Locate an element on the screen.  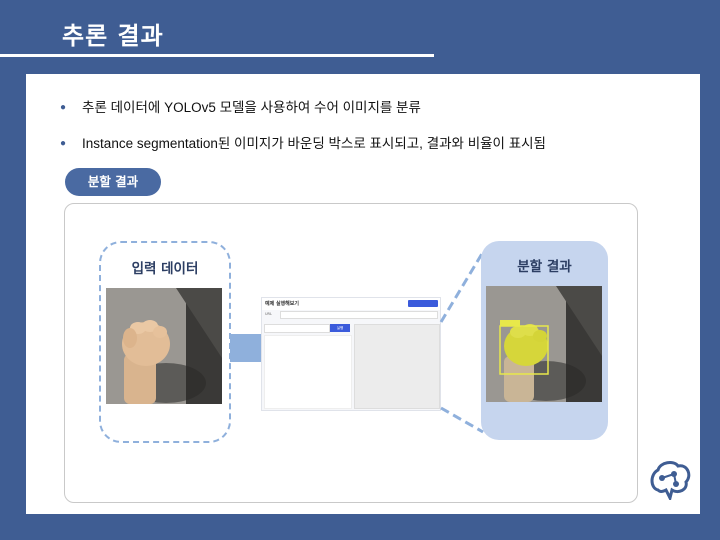
app-title: 예제 실행해보기 is located at coordinates (282, 304).